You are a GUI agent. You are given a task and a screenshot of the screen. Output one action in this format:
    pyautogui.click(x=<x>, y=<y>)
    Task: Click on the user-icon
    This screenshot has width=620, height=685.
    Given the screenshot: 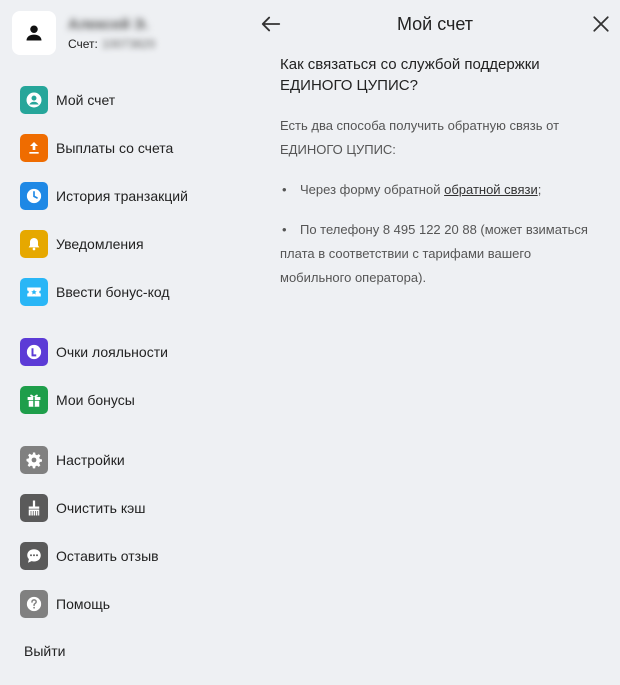 What is the action you would take?
    pyautogui.click(x=34, y=33)
    